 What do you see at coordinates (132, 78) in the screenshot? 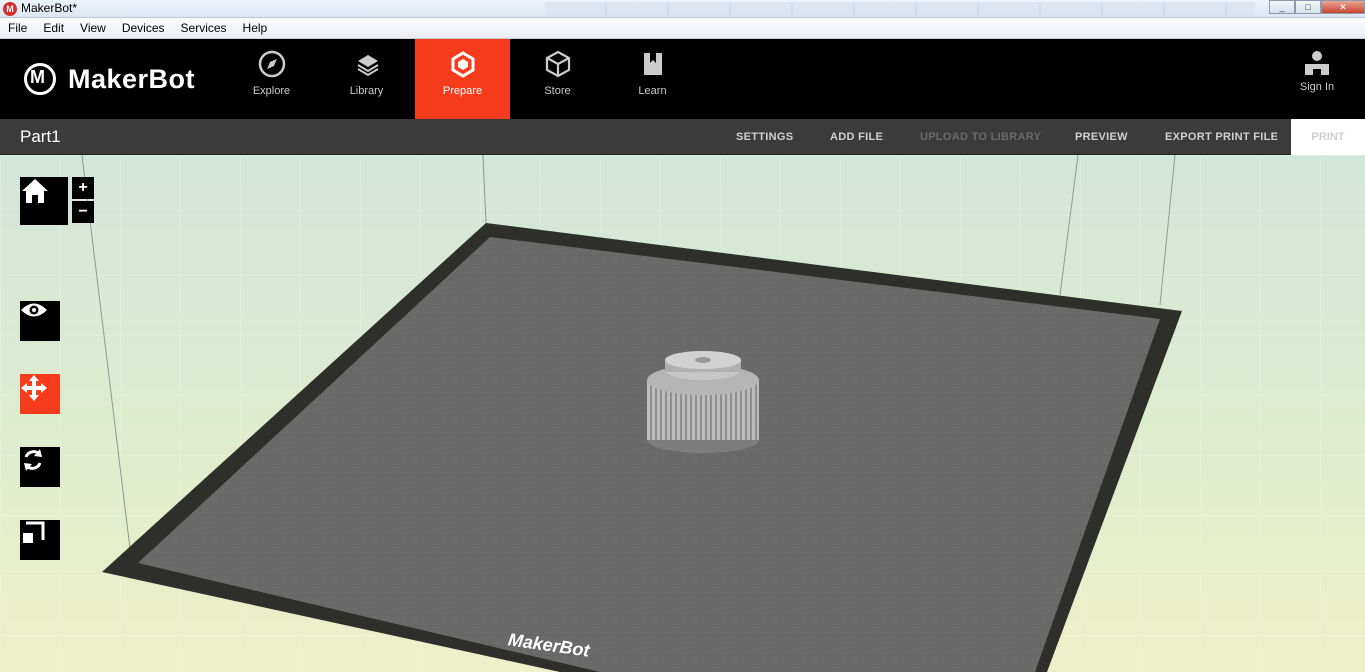
I see `logo-text: MakerBot` at bounding box center [132, 78].